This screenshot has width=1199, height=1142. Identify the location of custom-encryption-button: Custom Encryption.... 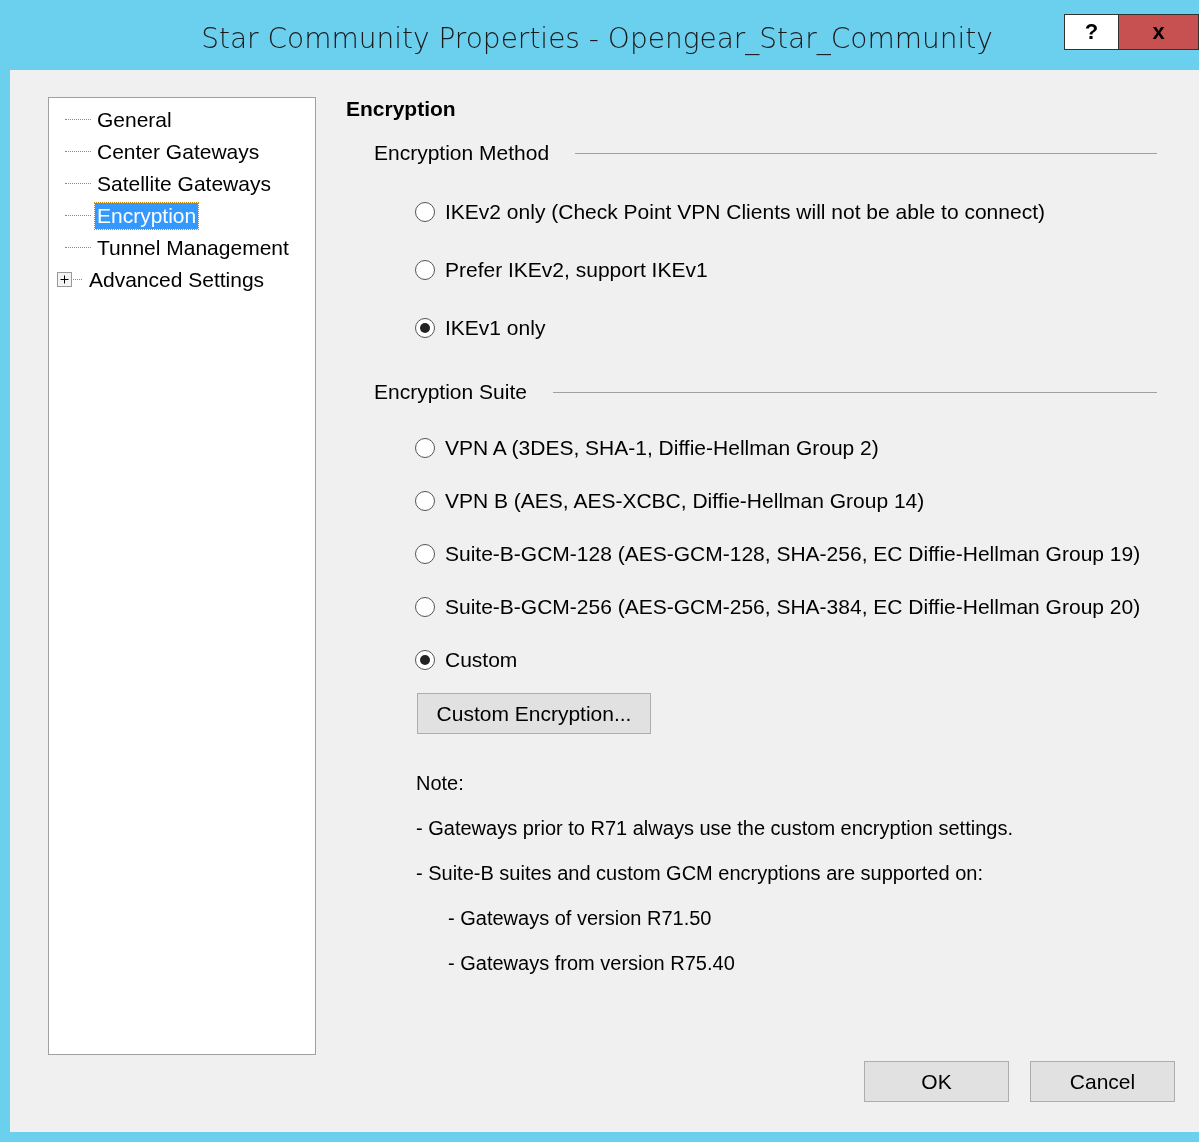
(534, 713).